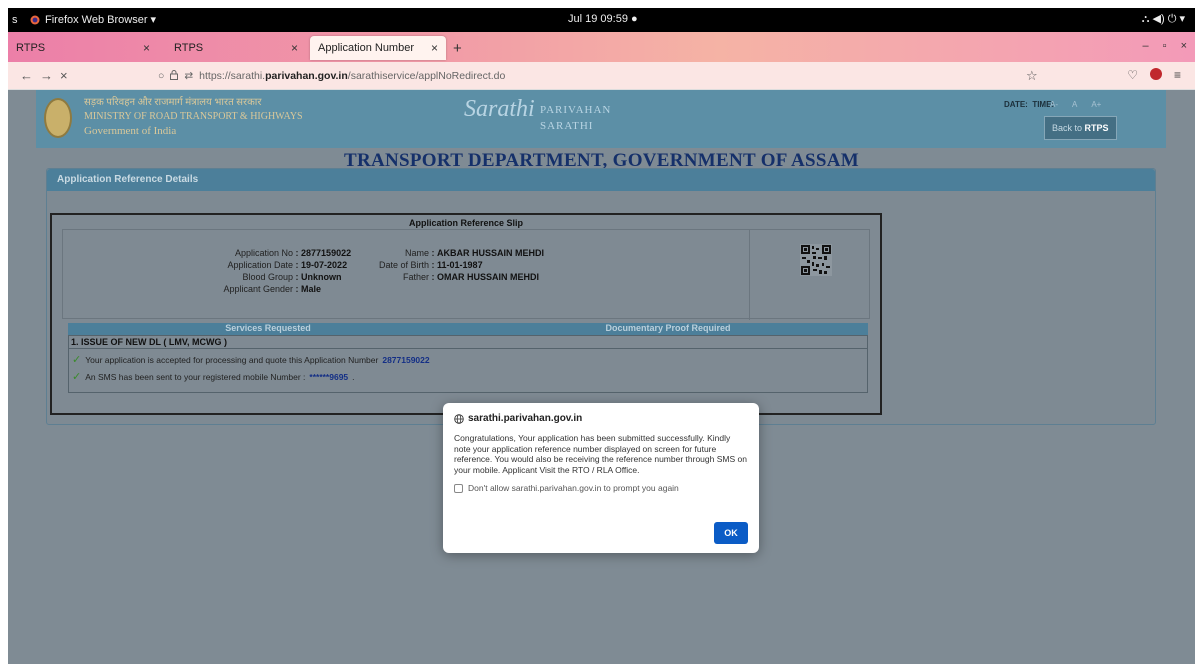 This screenshot has width=1203, height=670. I want to click on sms-message-end: ., so click(353, 376).